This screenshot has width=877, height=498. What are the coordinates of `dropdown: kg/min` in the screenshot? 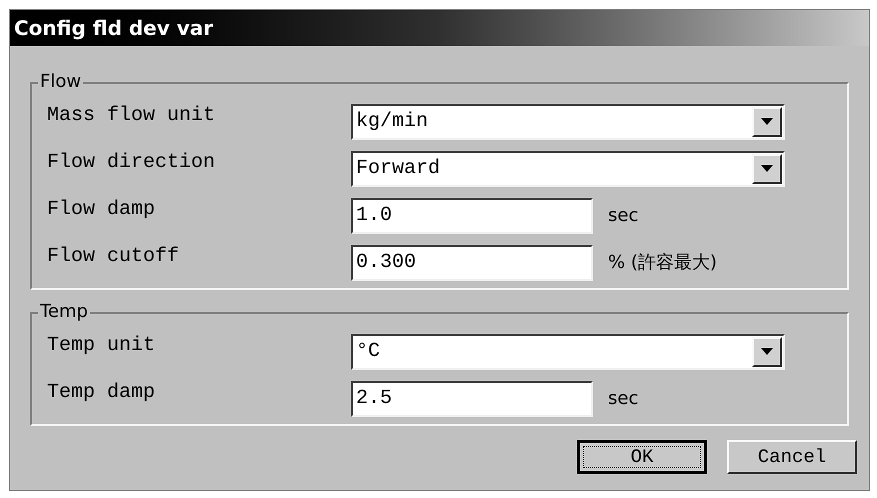 It's located at (568, 122).